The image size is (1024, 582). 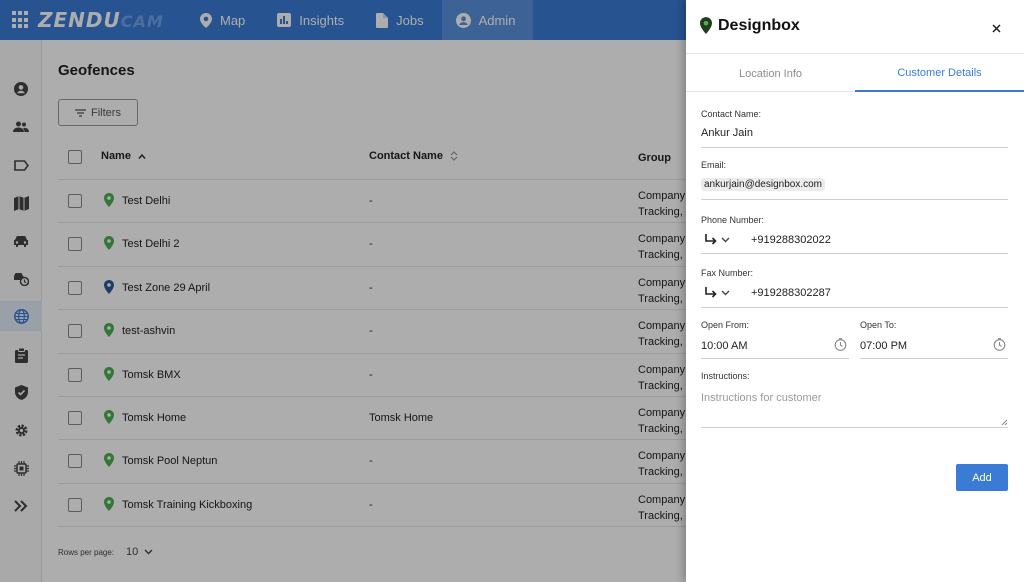 I want to click on phone-number-field: Phone Number: +919288302022, so click(x=854, y=235).